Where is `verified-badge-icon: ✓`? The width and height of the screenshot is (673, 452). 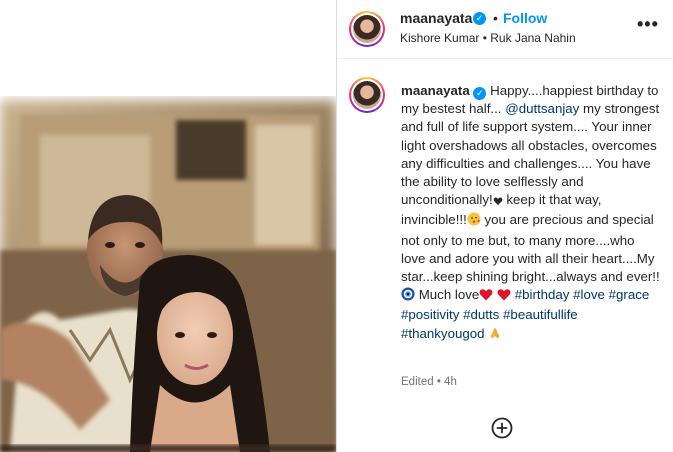
verified-badge-icon: ✓ is located at coordinates (479, 18).